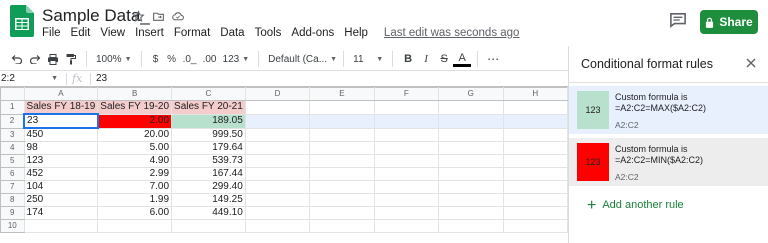  What do you see at coordinates (208, 187) in the screenshot?
I see `cell-c7: 299.40` at bounding box center [208, 187].